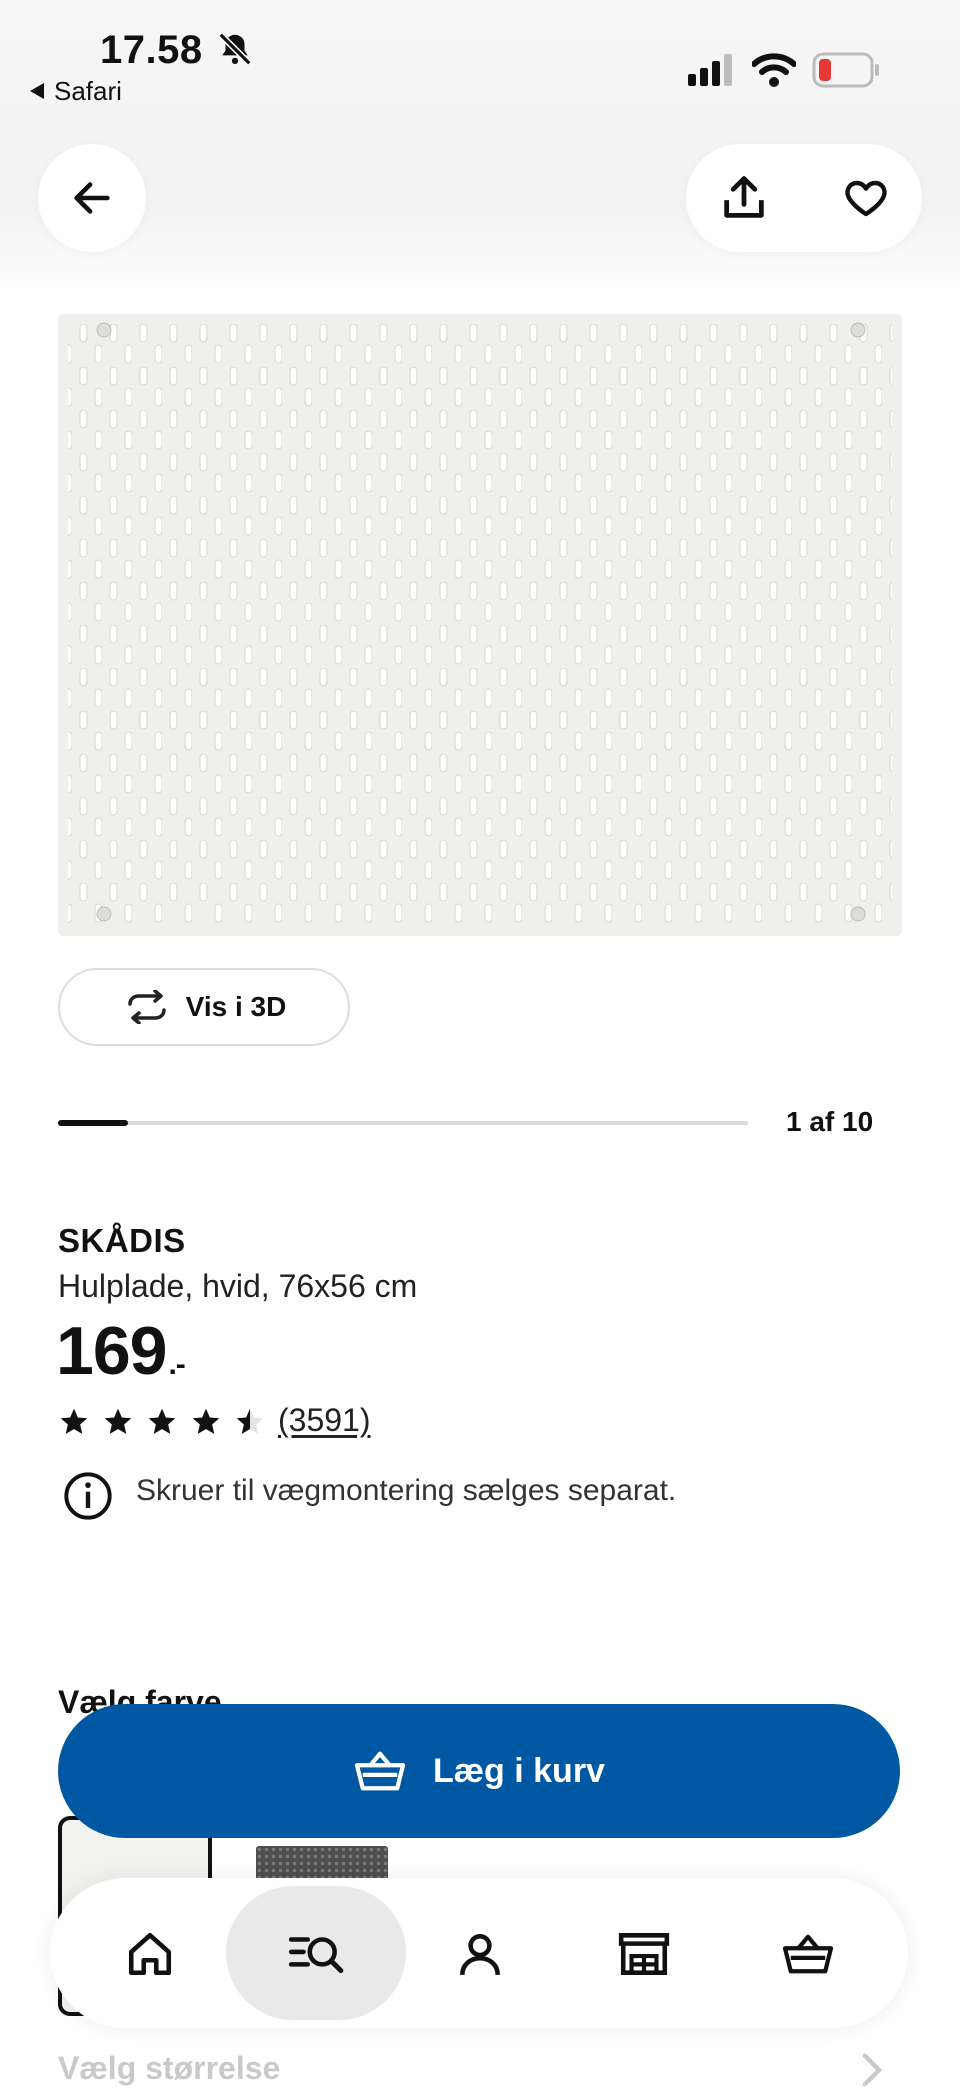 The width and height of the screenshot is (960, 2088). I want to click on back-to-app-link: Safari, so click(76, 91).